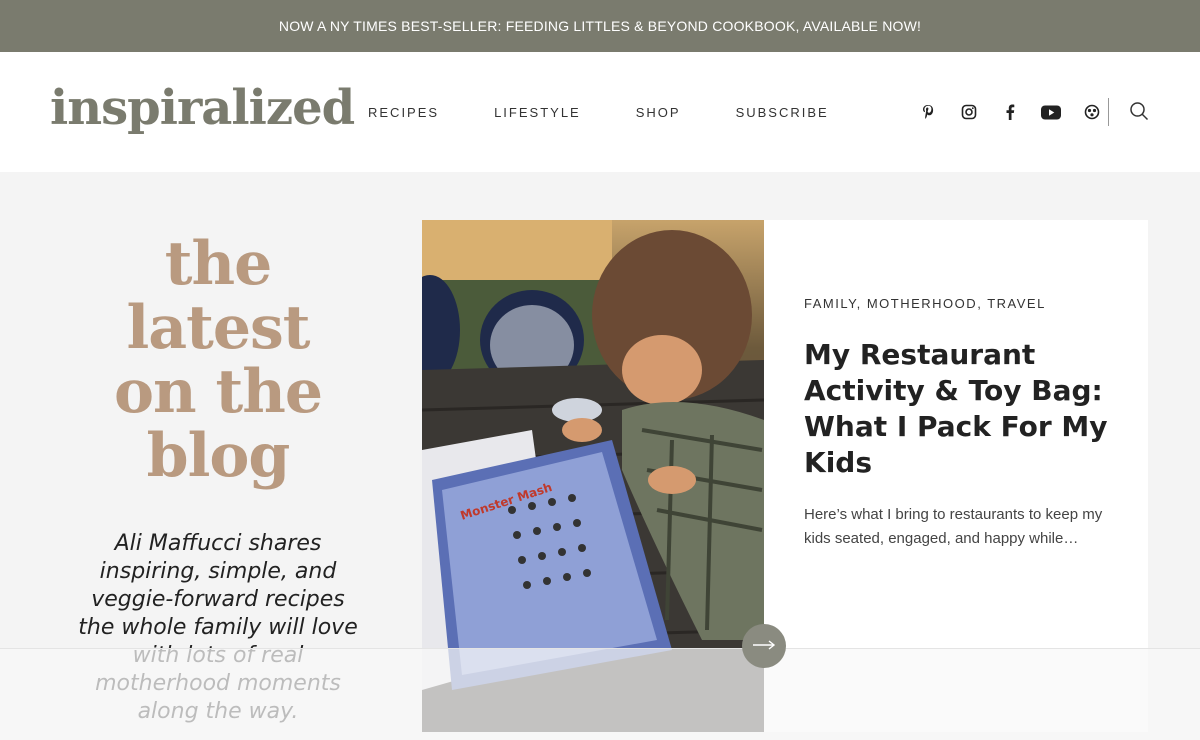 The image size is (1200, 740). What do you see at coordinates (1139, 111) in the screenshot?
I see `search-icon` at bounding box center [1139, 111].